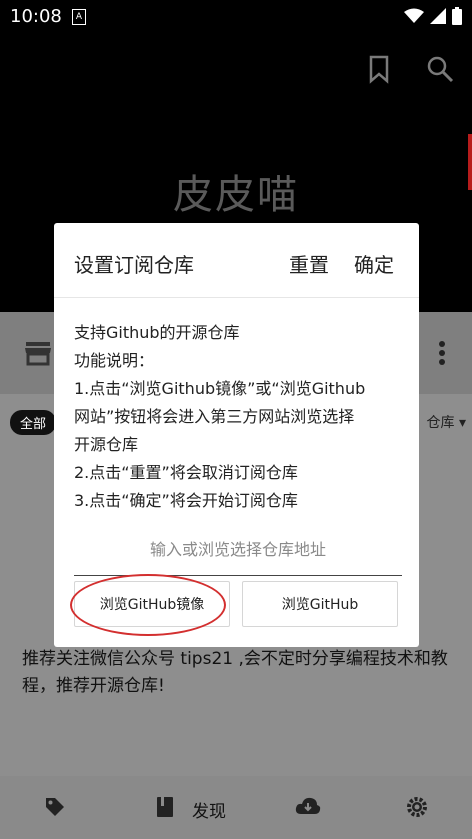 This screenshot has height=839, width=472. I want to click on filter-chip-all: 全部, so click(33, 422).